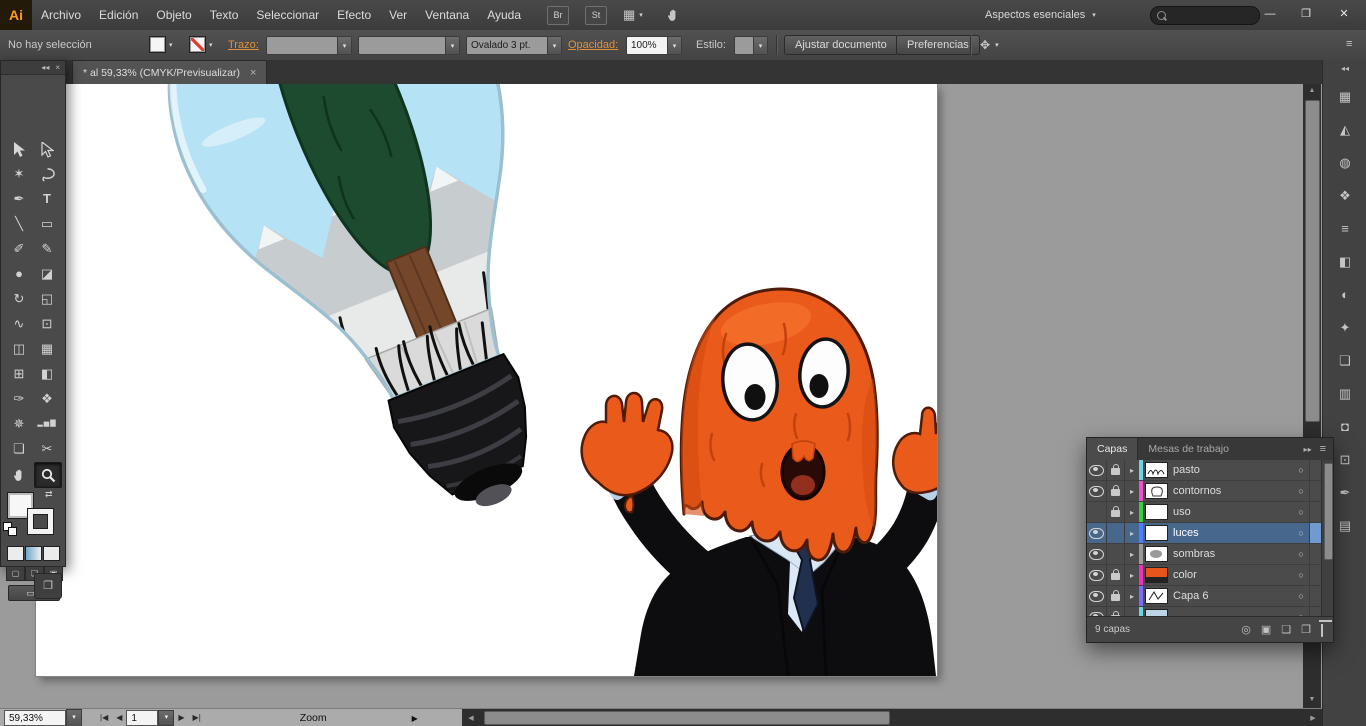 The height and width of the screenshot is (726, 1366). I want to click on swap-fill-stroke-icon: ⇄, so click(49, 494).